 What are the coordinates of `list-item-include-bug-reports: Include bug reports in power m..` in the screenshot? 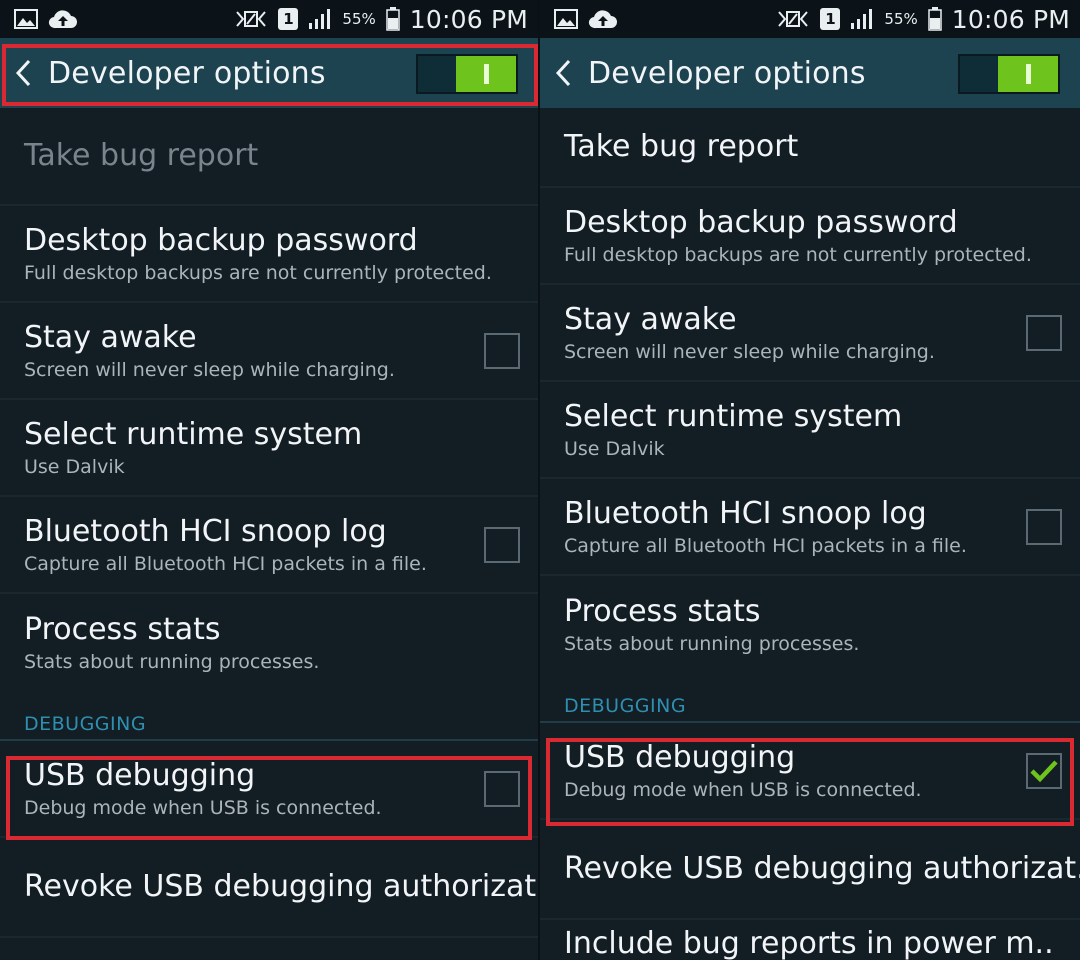 It's located at (810, 940).